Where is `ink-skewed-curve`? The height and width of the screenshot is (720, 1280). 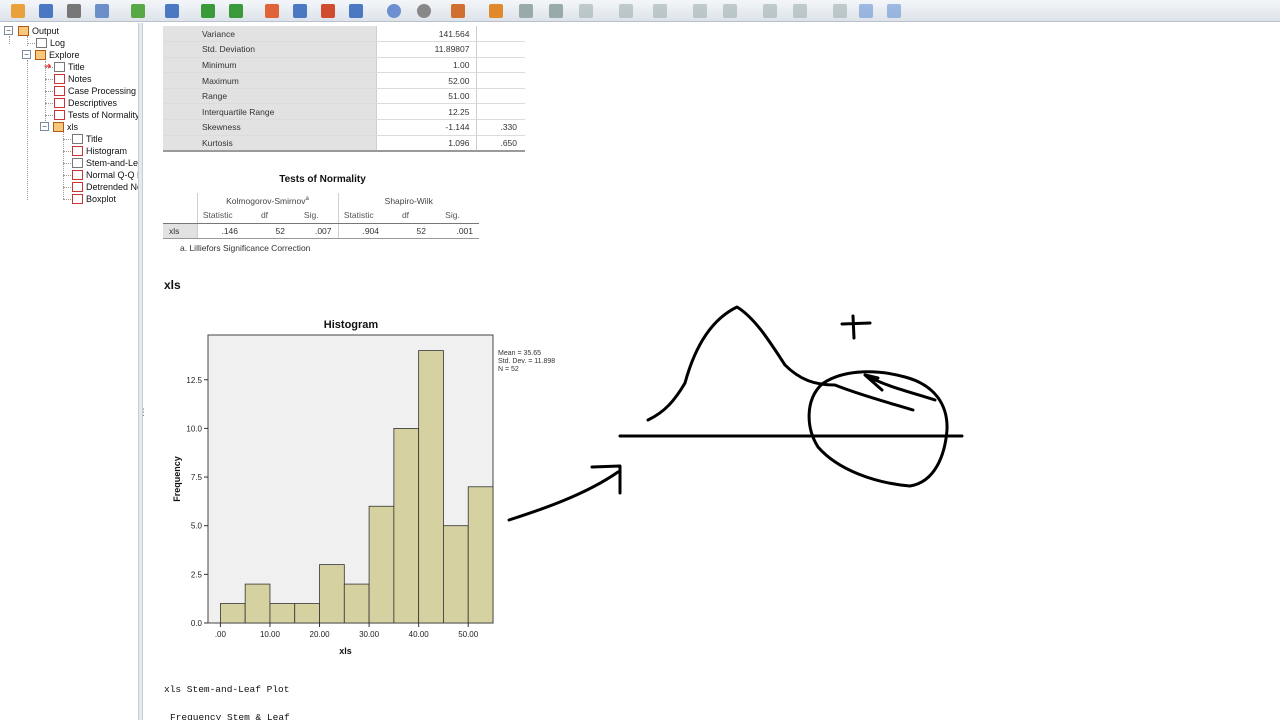
ink-skewed-curve is located at coordinates (780, 363).